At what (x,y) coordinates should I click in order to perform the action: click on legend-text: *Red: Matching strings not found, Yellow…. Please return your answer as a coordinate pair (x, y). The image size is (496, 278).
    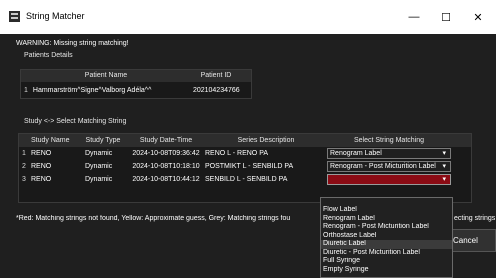
    Looking at the image, I should click on (153, 218).